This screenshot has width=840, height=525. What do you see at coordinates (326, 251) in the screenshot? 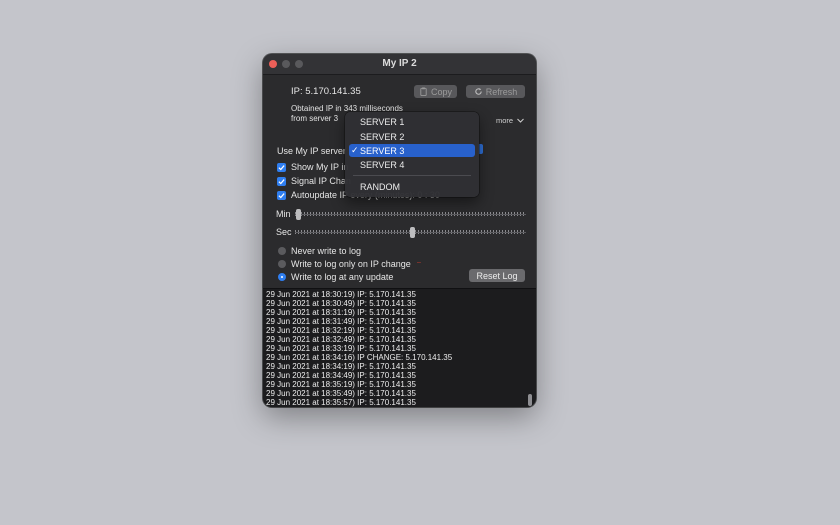
I see `radio-never-label: Never write to log` at bounding box center [326, 251].